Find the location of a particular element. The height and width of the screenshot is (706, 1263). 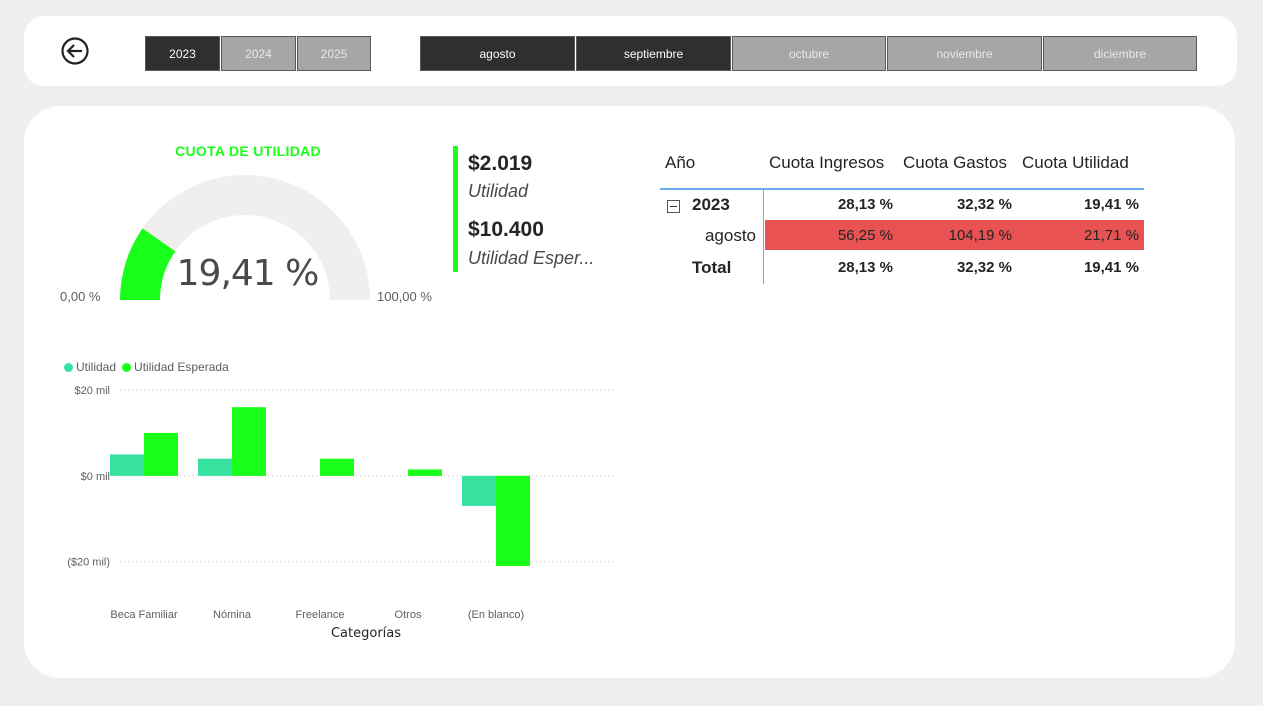

month-button-agosto: agosto is located at coordinates (497, 53).